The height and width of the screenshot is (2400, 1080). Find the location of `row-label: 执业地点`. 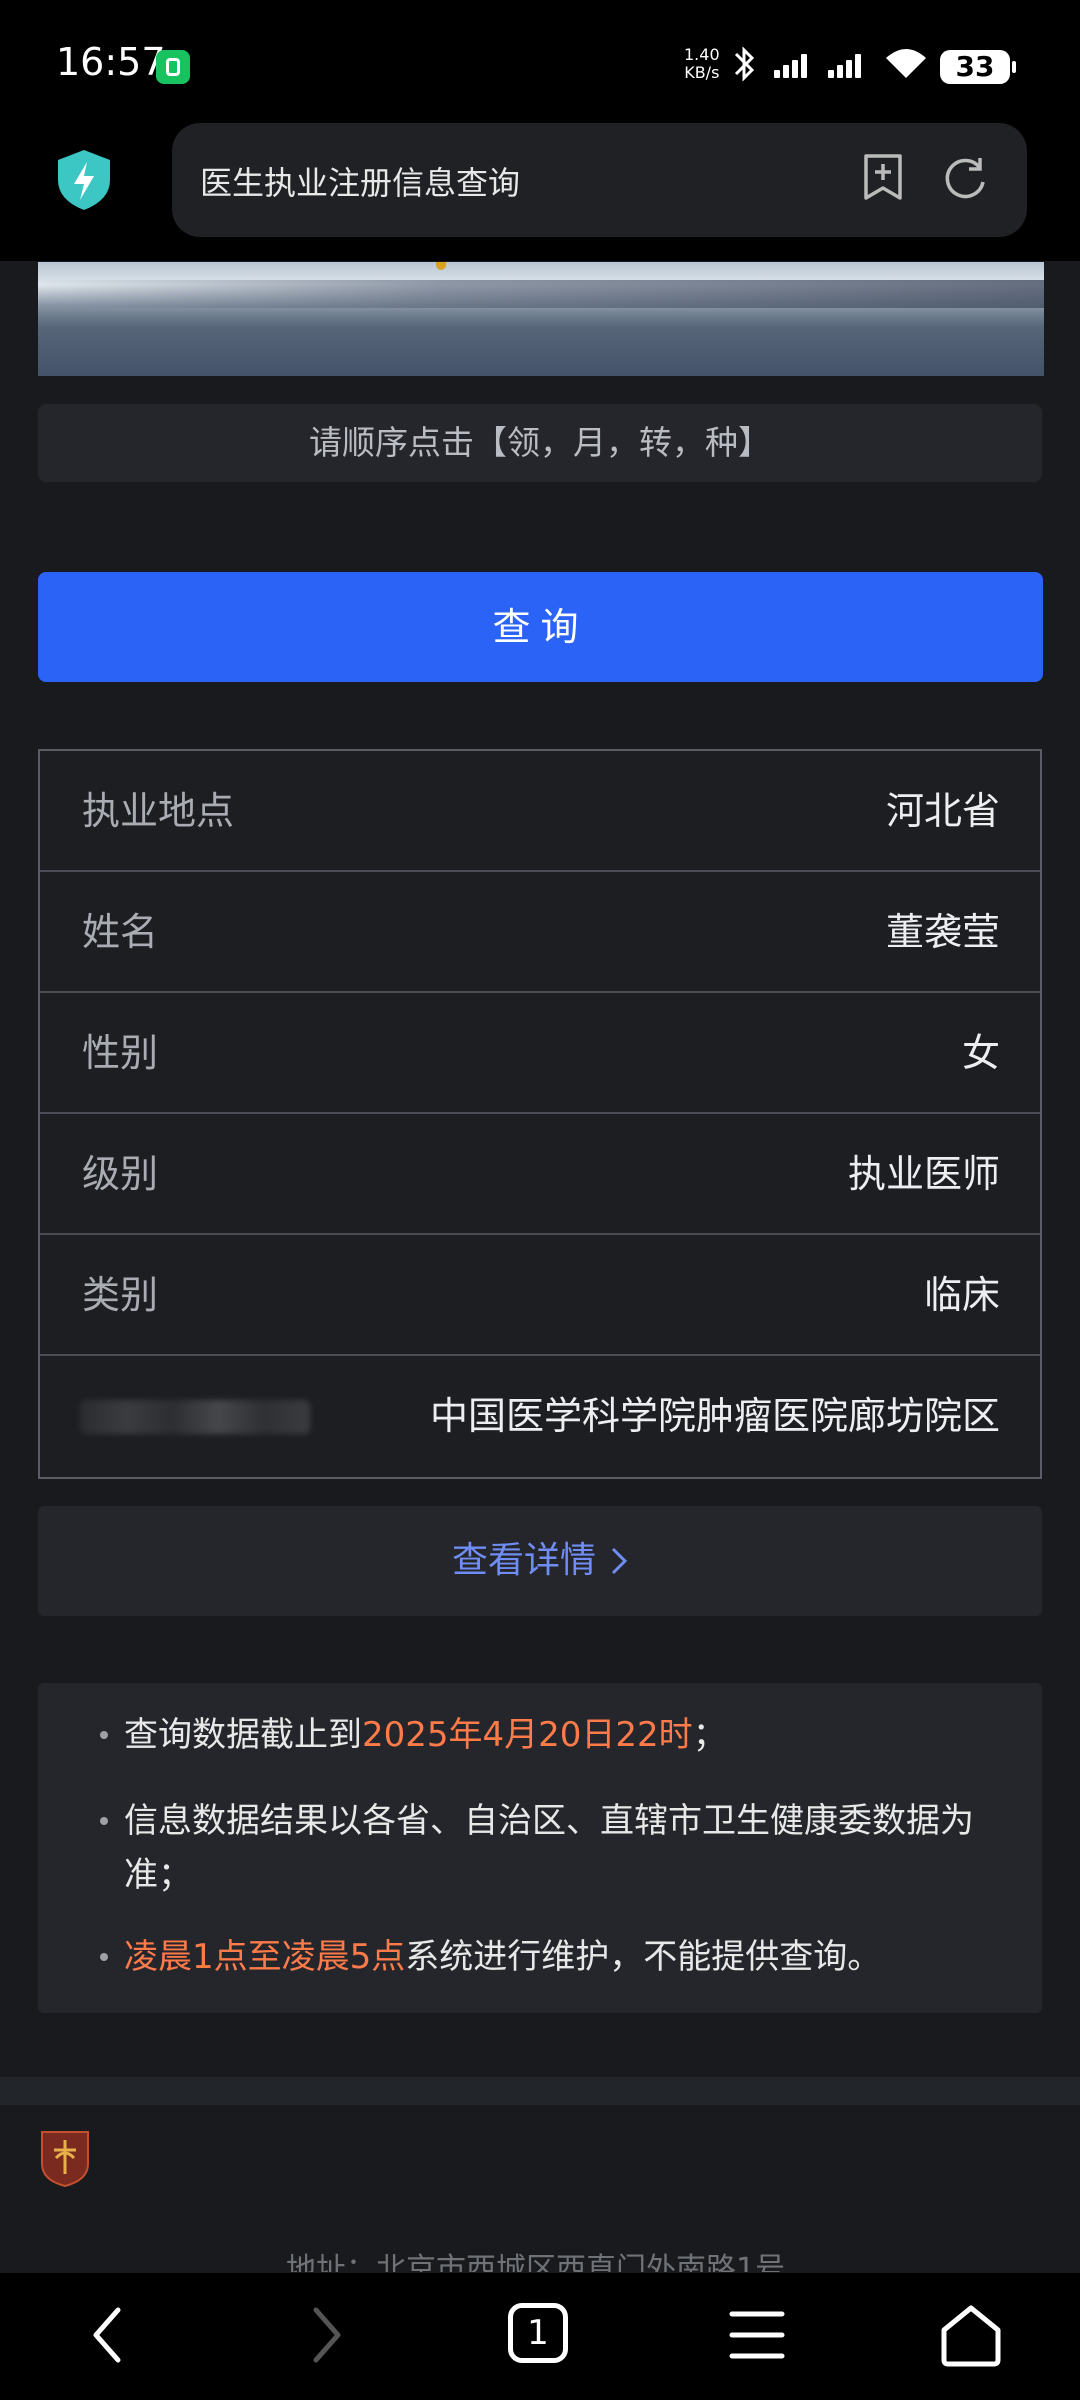

row-label: 执业地点 is located at coordinates (158, 811).